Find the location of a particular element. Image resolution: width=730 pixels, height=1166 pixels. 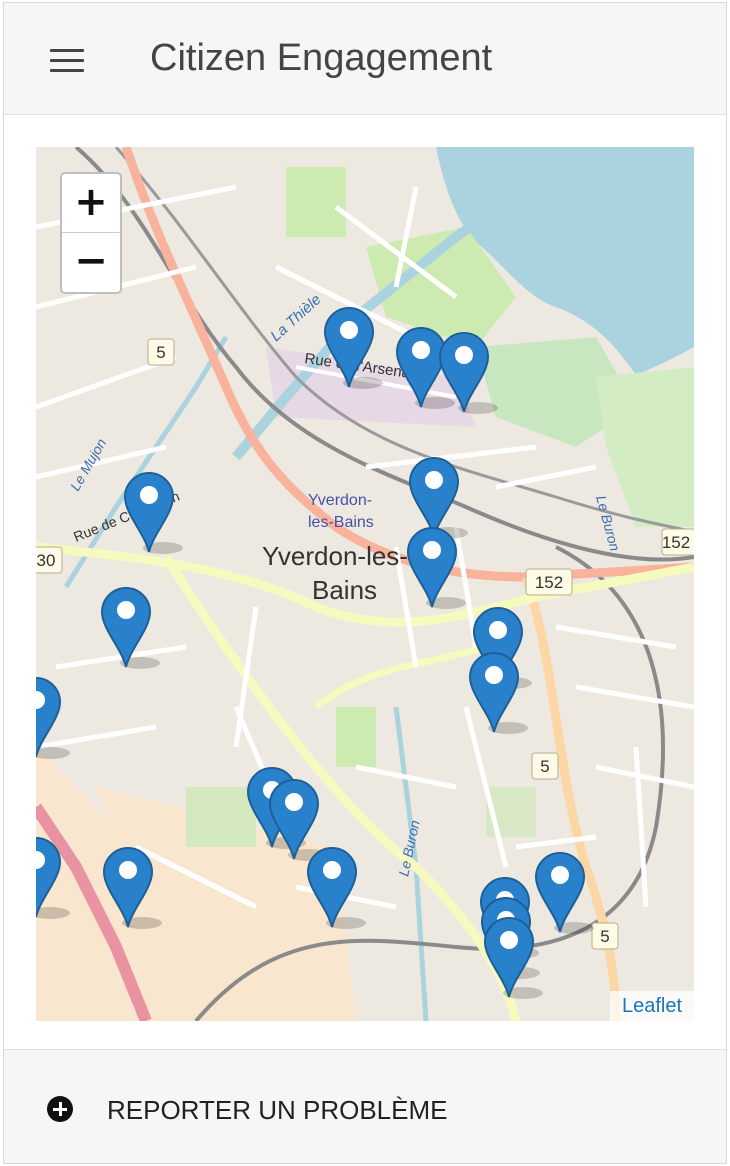

city-label-line1: Yverdon-les- is located at coordinates (335, 556).